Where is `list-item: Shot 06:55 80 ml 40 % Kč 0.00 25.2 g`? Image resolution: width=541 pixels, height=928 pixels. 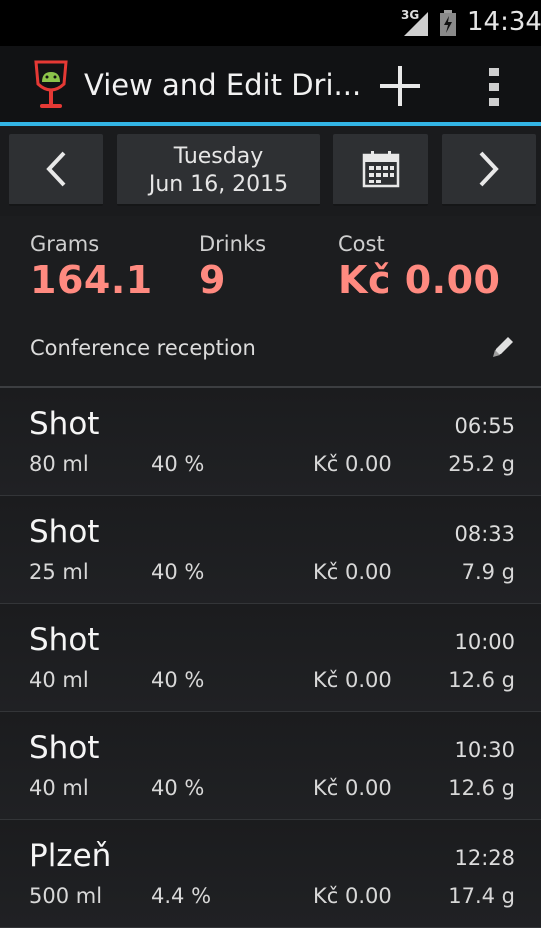 list-item: Shot 06:55 80 ml 40 % Kč 0.00 25.2 g is located at coordinates (270, 442).